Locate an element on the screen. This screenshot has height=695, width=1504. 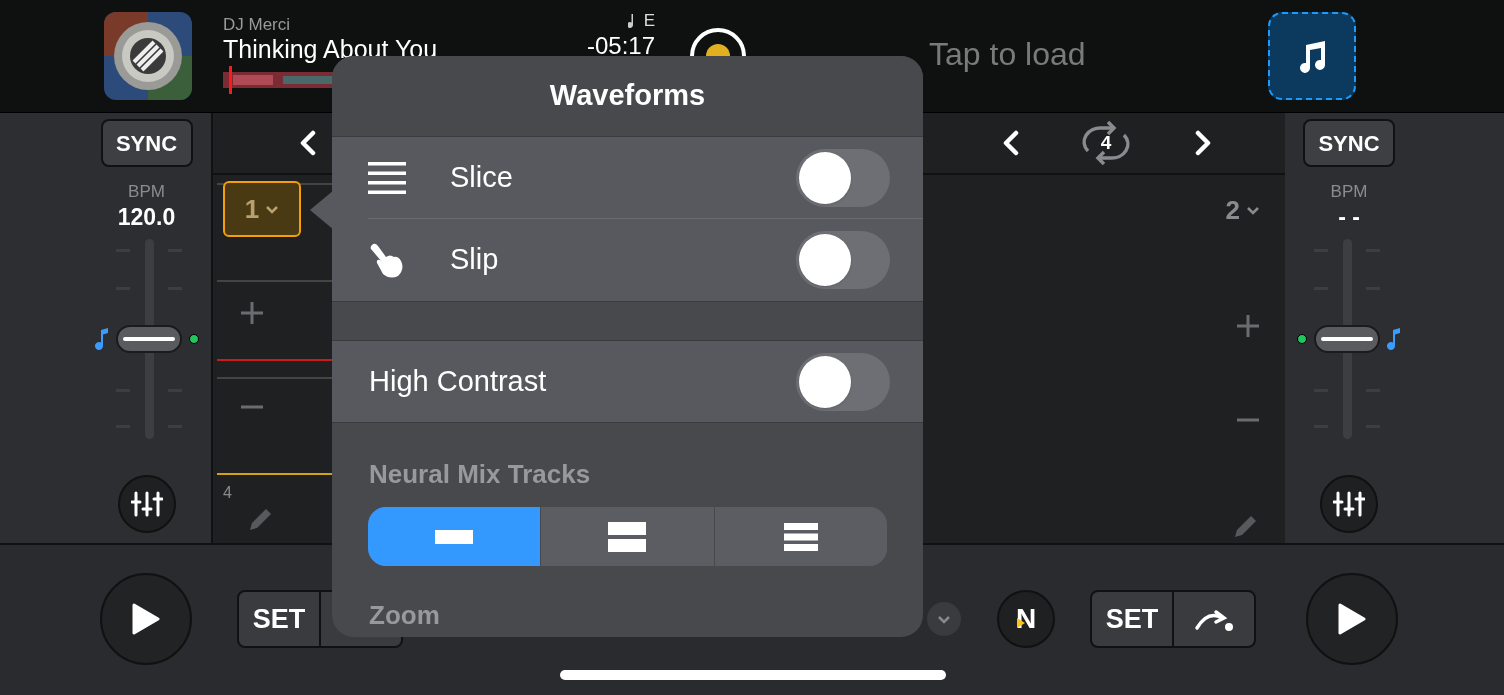
single-bar-icon is located at coordinates (454, 536).